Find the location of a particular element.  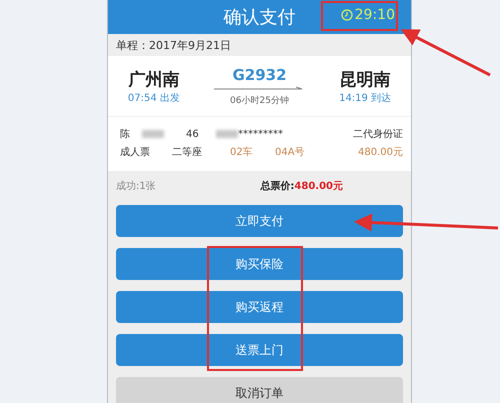

action-button: 购买保险 is located at coordinates (259, 264).